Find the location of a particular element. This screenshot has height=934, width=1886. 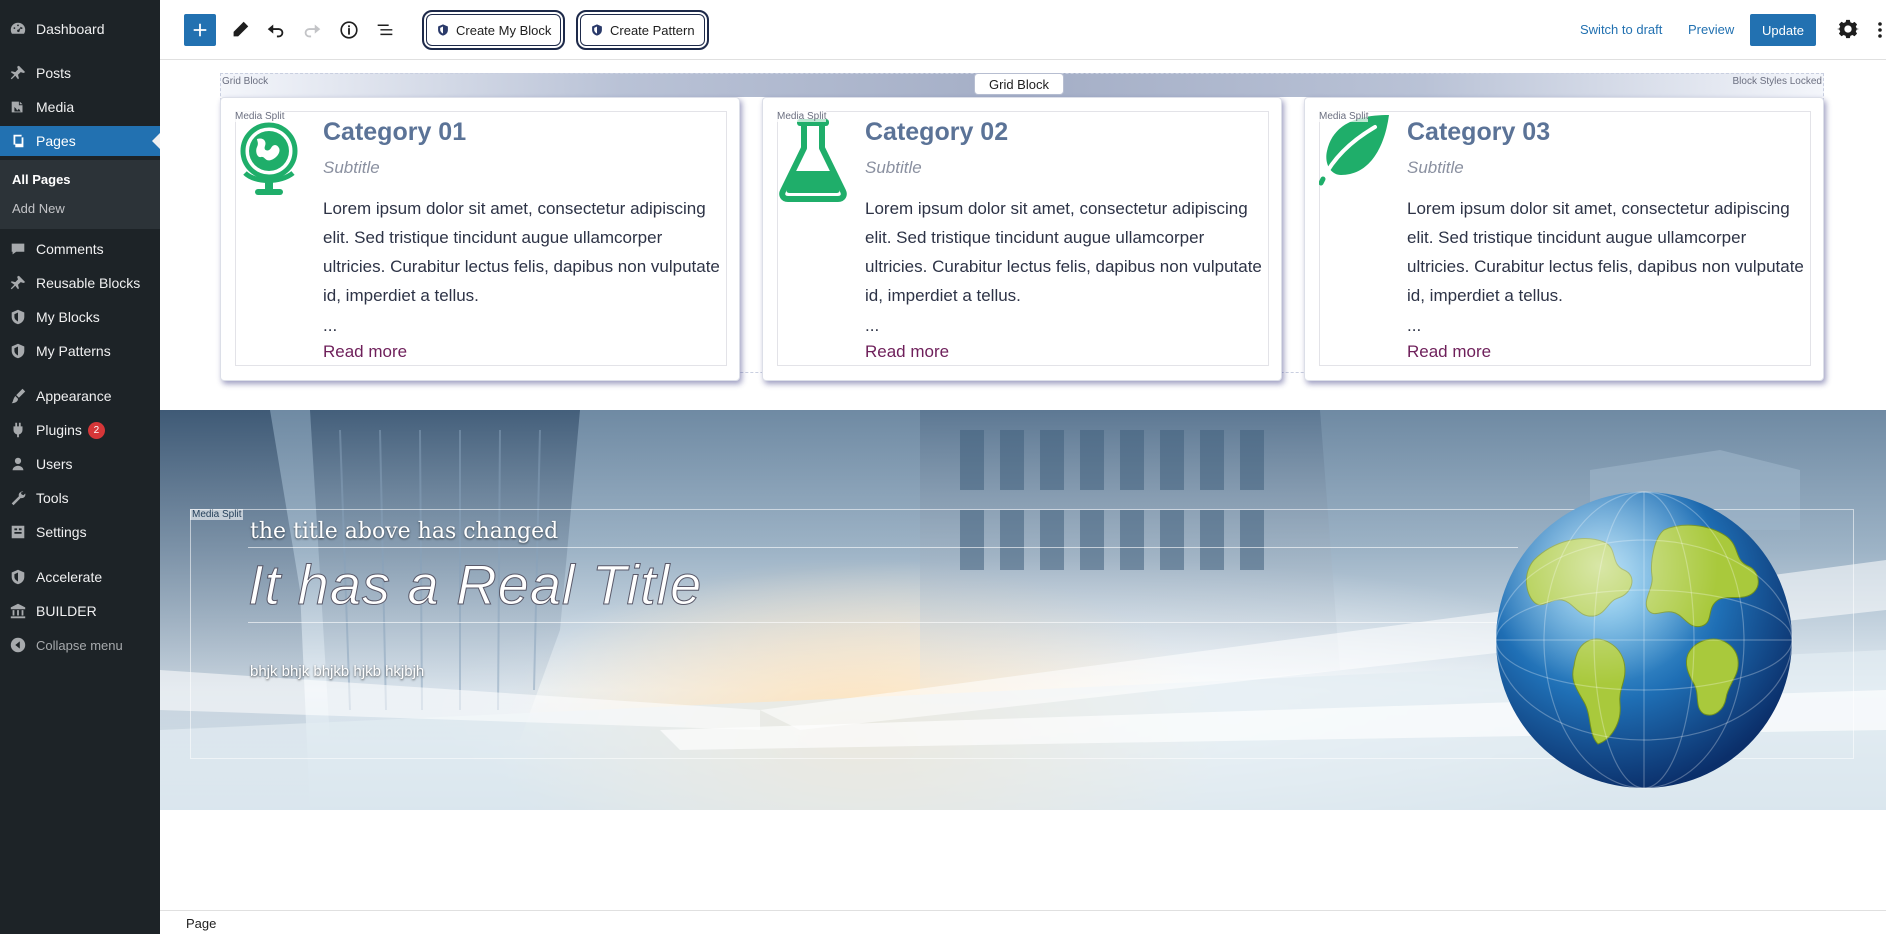

grid-block-label: Grid Block is located at coordinates (245, 81).